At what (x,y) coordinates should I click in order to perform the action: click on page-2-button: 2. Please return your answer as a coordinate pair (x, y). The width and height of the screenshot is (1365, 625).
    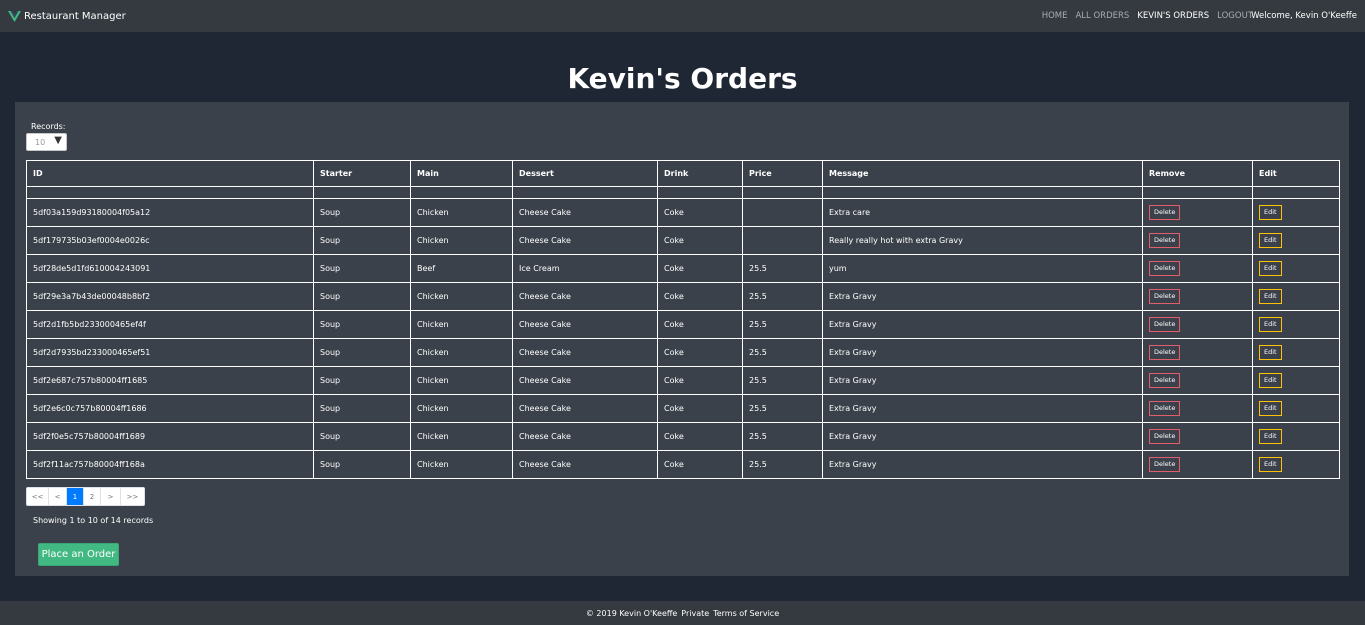
    Looking at the image, I should click on (92, 496).